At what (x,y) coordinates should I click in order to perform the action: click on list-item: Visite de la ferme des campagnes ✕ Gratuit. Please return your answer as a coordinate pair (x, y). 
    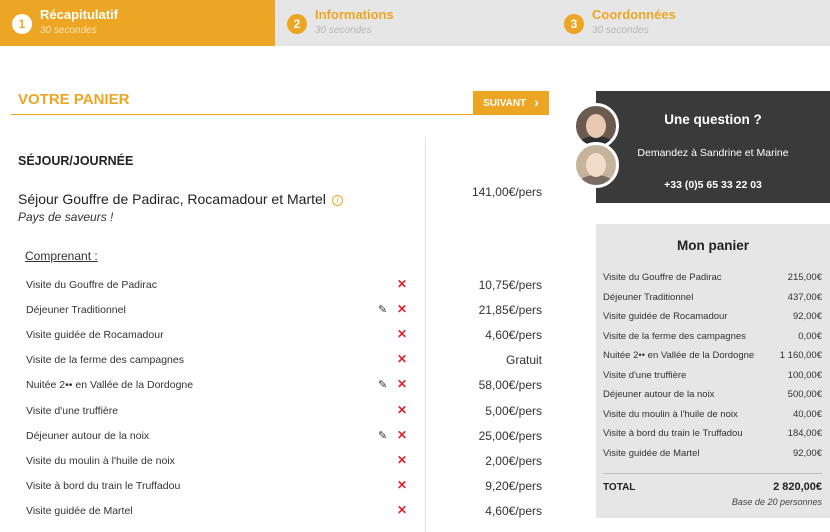
    Looking at the image, I should click on (275, 361).